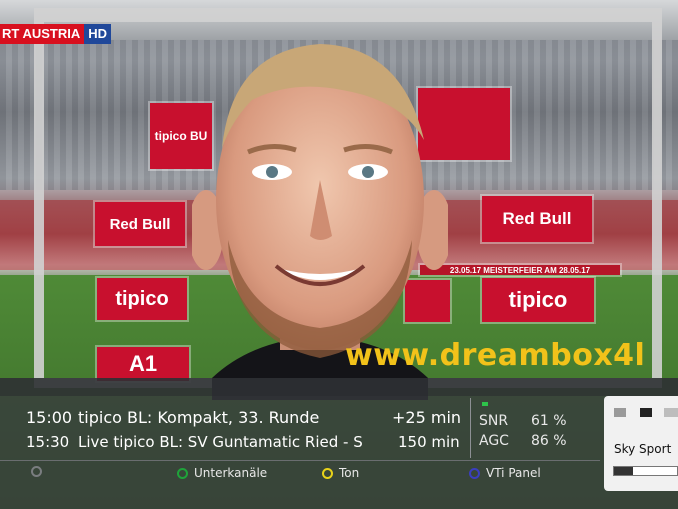  I want to click on green-button-unterkanaele: Unterkanäle, so click(222, 473).